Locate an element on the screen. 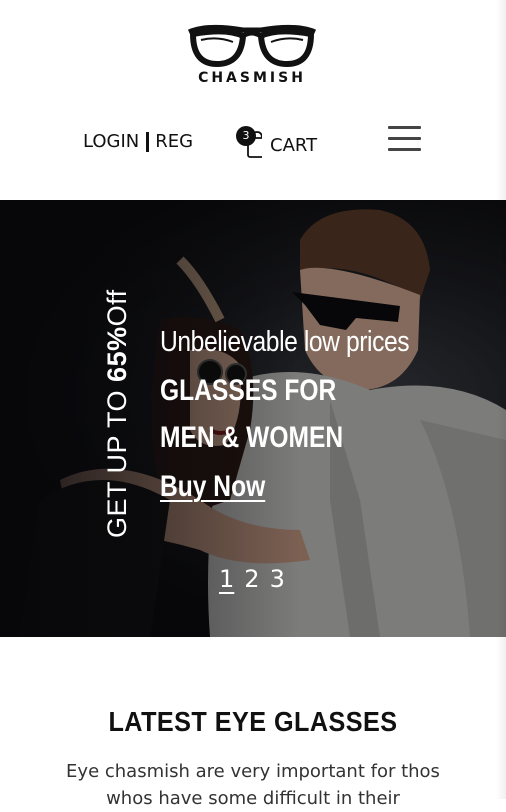 The width and height of the screenshot is (506, 812). auth-links: LOGIN REG is located at coordinates (138, 141).